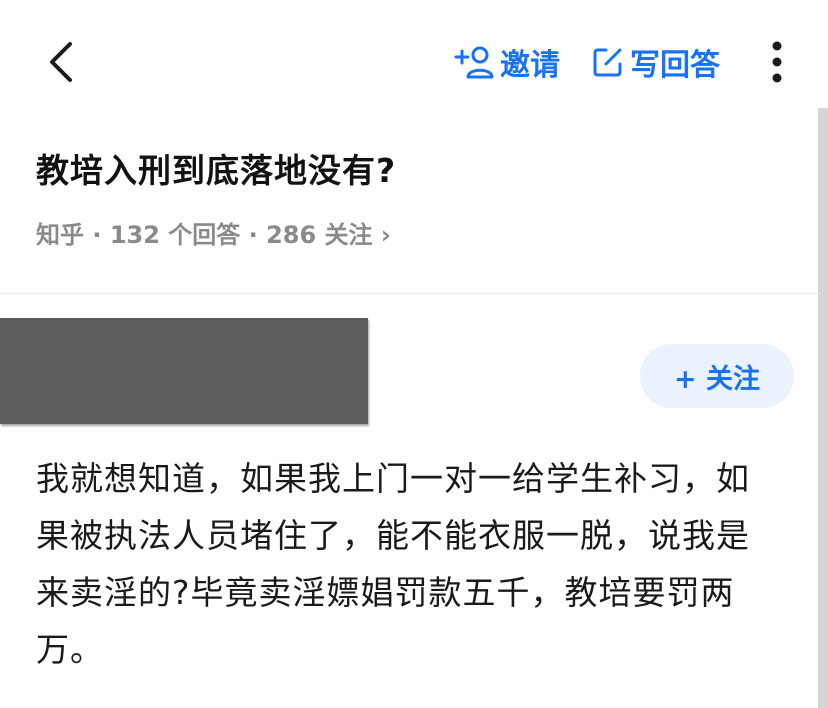 This screenshot has height=708, width=828. What do you see at coordinates (530, 65) in the screenshot?
I see `invite-label: 邀请` at bounding box center [530, 65].